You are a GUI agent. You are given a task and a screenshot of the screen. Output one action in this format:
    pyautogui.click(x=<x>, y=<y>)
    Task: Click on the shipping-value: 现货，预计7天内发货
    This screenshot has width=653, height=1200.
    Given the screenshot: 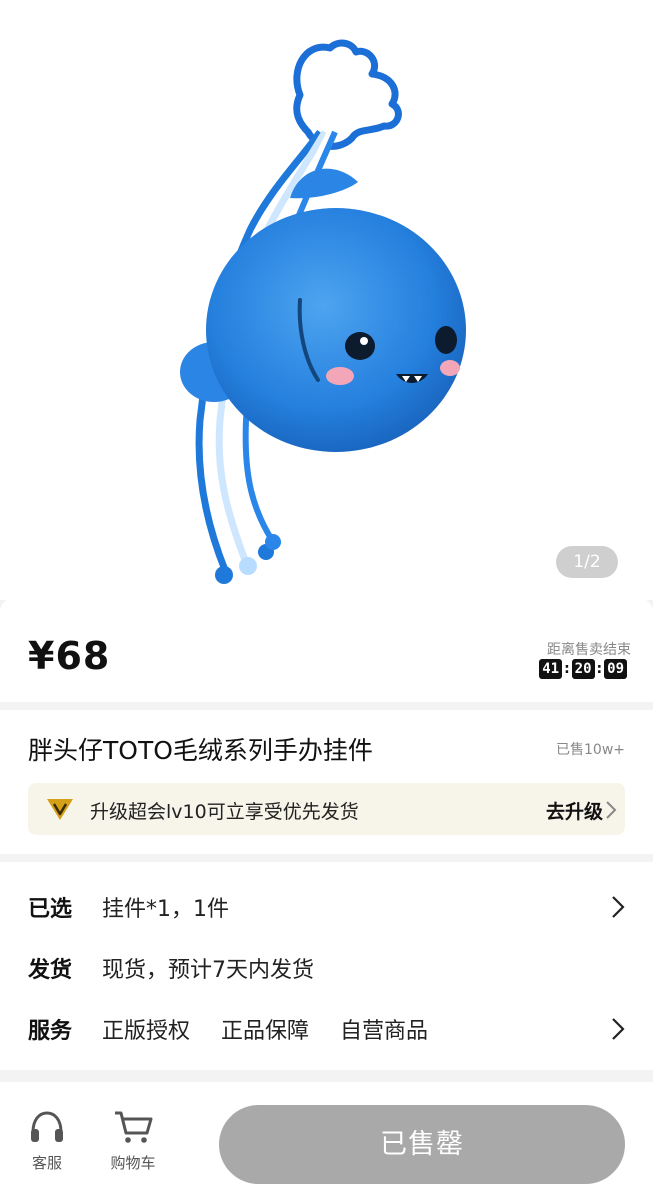 What is the action you would take?
    pyautogui.click(x=208, y=970)
    